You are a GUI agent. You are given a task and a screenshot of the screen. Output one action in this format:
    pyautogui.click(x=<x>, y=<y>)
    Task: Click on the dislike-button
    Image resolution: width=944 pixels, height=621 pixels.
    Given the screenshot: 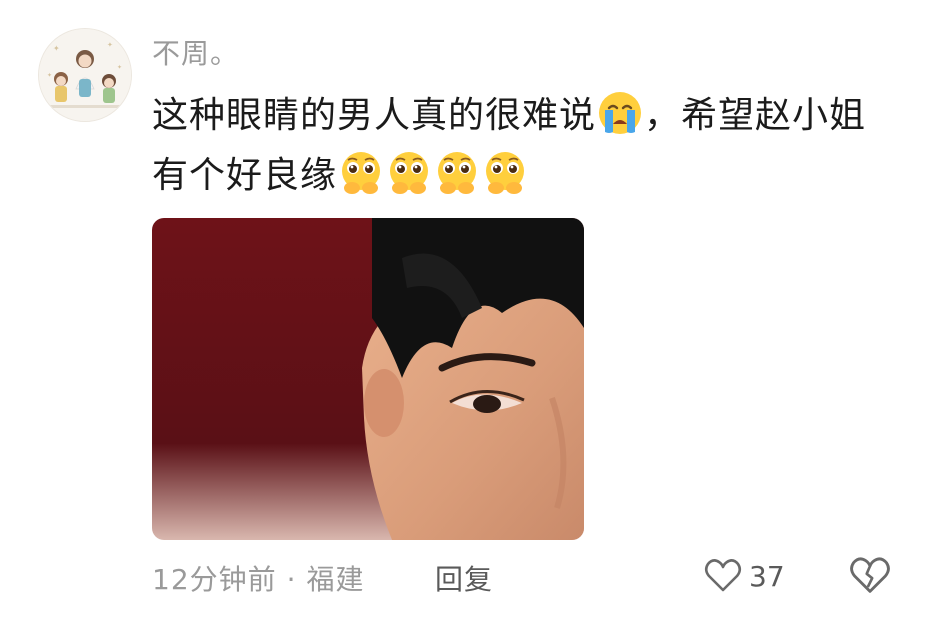 What is the action you would take?
    pyautogui.click(x=870, y=576)
    